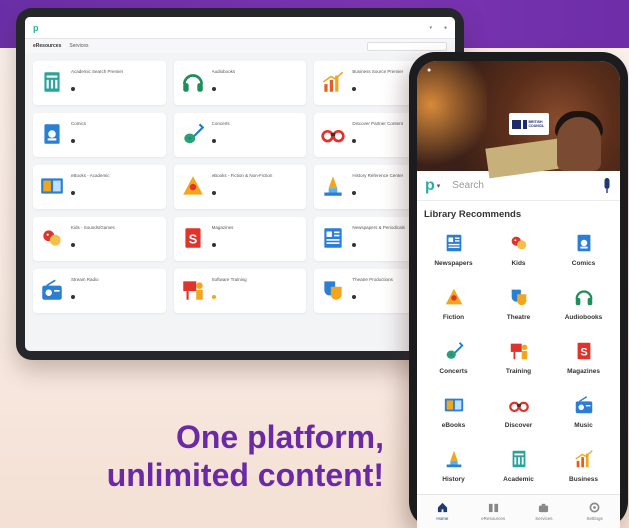 Image resolution: width=629 pixels, height=528 pixels. What do you see at coordinates (220, 123) in the screenshot?
I see `card-title: Concerts` at bounding box center [220, 123].